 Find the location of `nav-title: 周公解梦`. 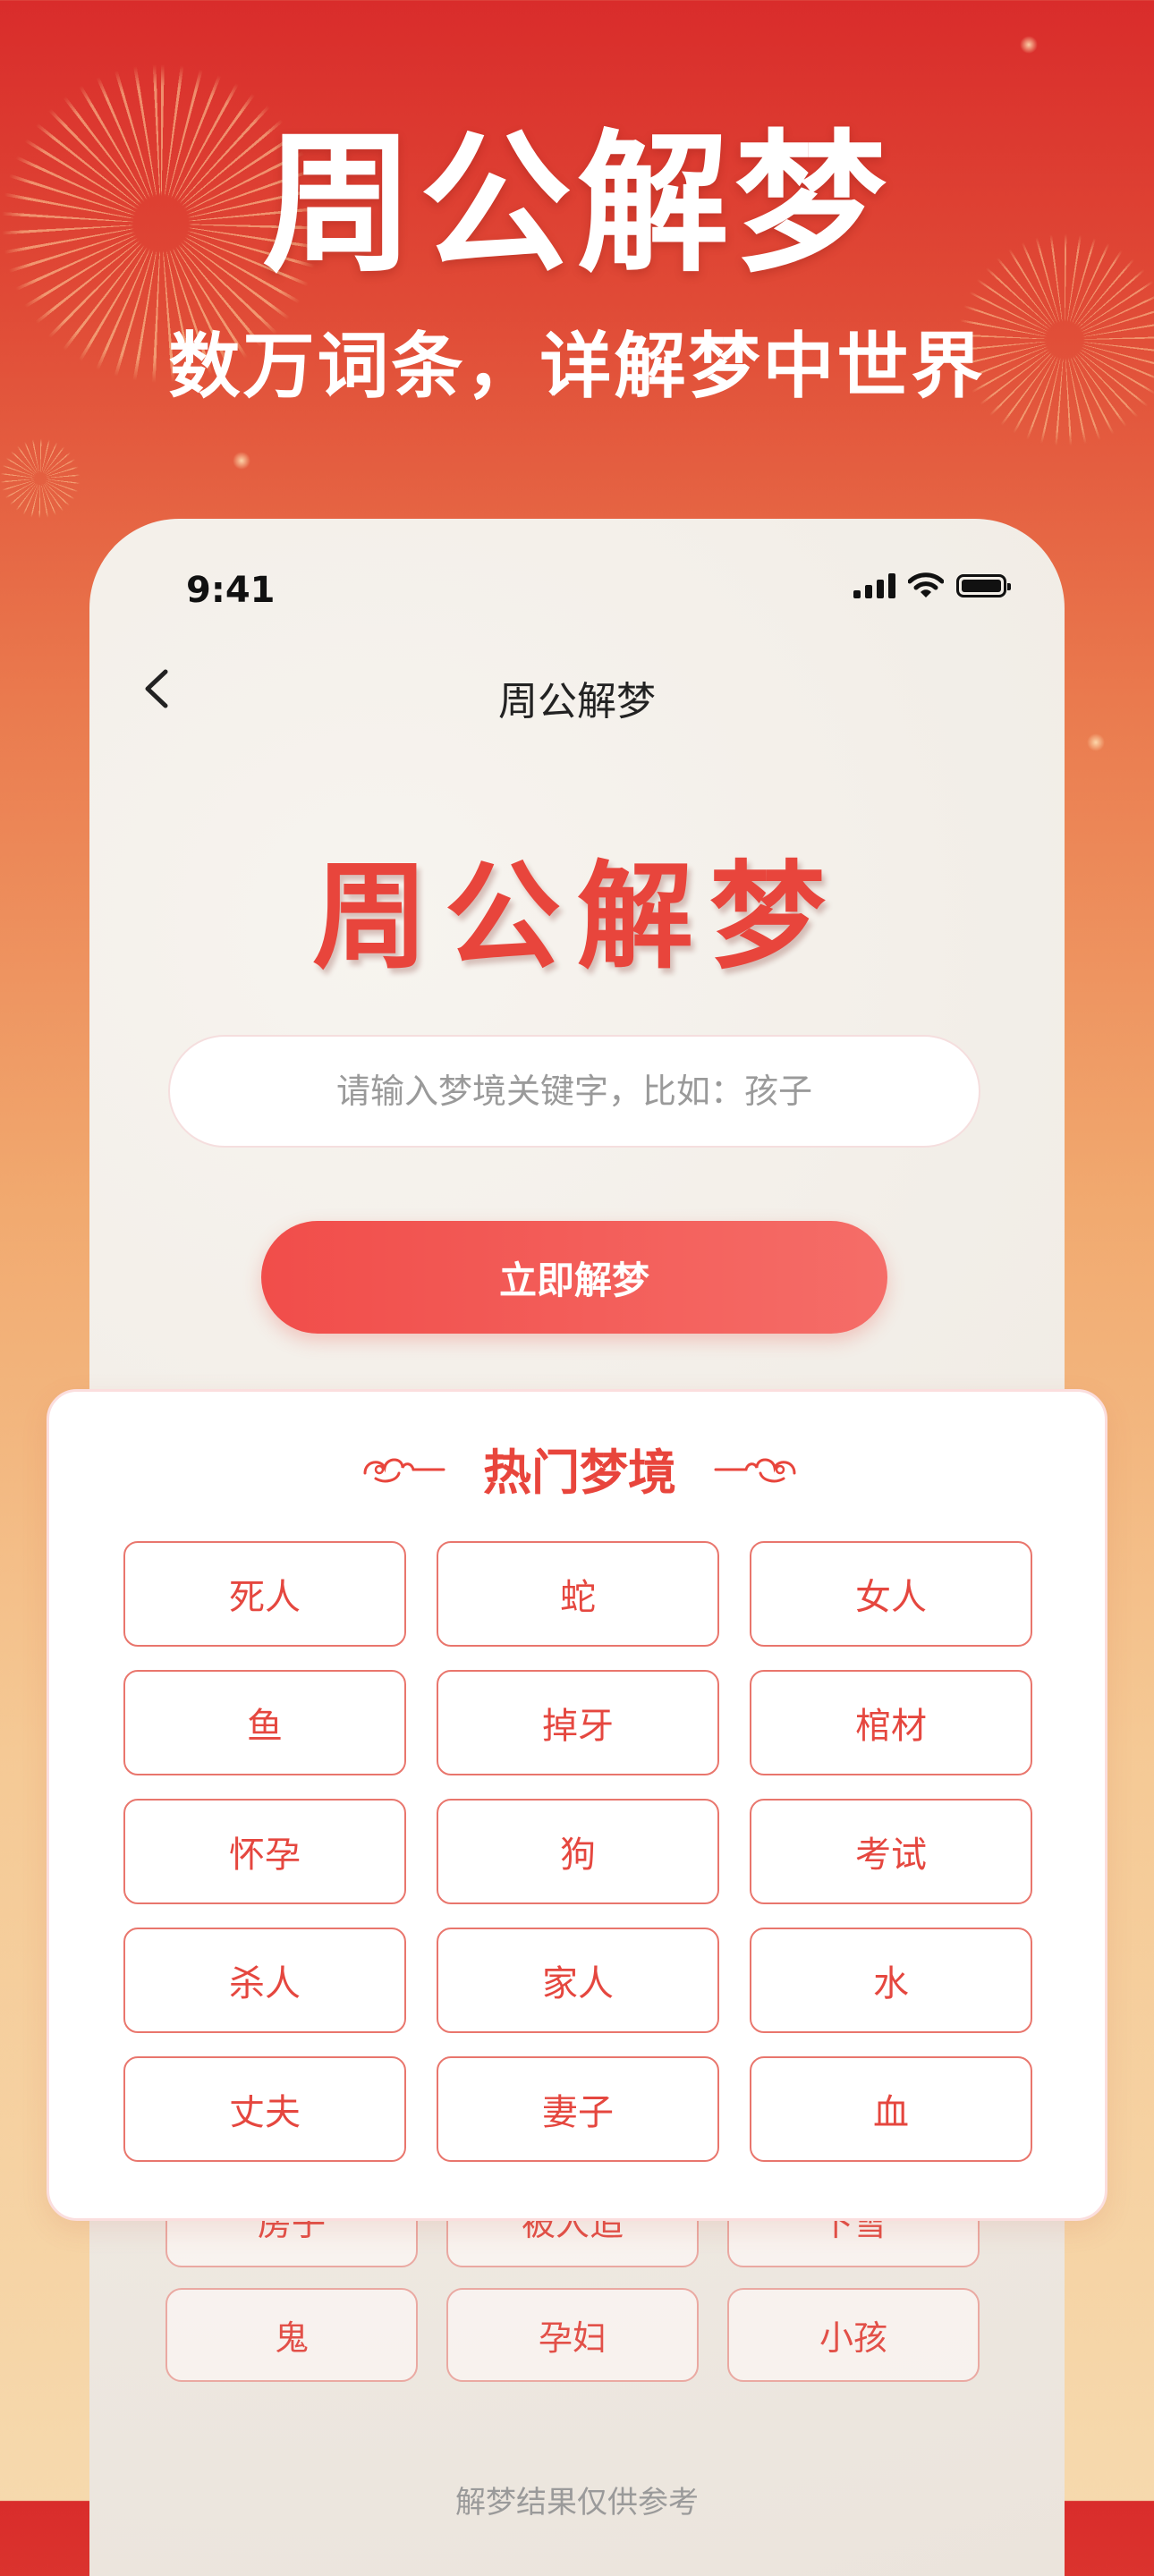

nav-title: 周公解梦 is located at coordinates (577, 701).